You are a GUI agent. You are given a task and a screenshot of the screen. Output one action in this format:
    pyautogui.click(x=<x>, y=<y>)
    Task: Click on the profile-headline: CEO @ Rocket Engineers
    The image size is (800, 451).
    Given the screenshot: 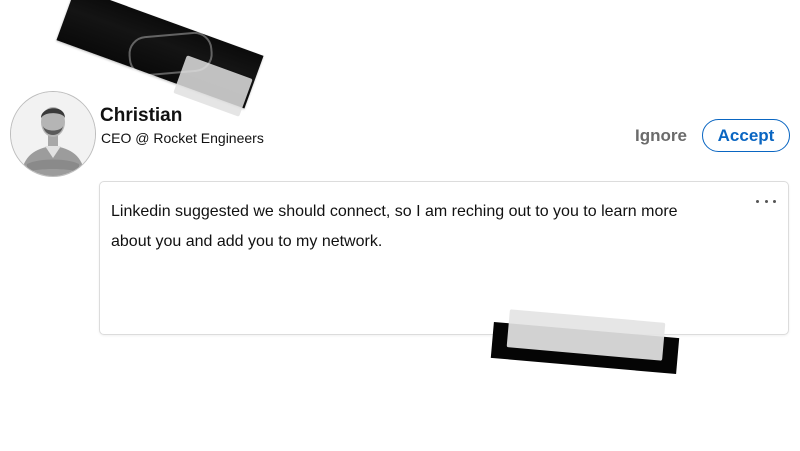 What is the action you would take?
    pyautogui.click(x=182, y=138)
    